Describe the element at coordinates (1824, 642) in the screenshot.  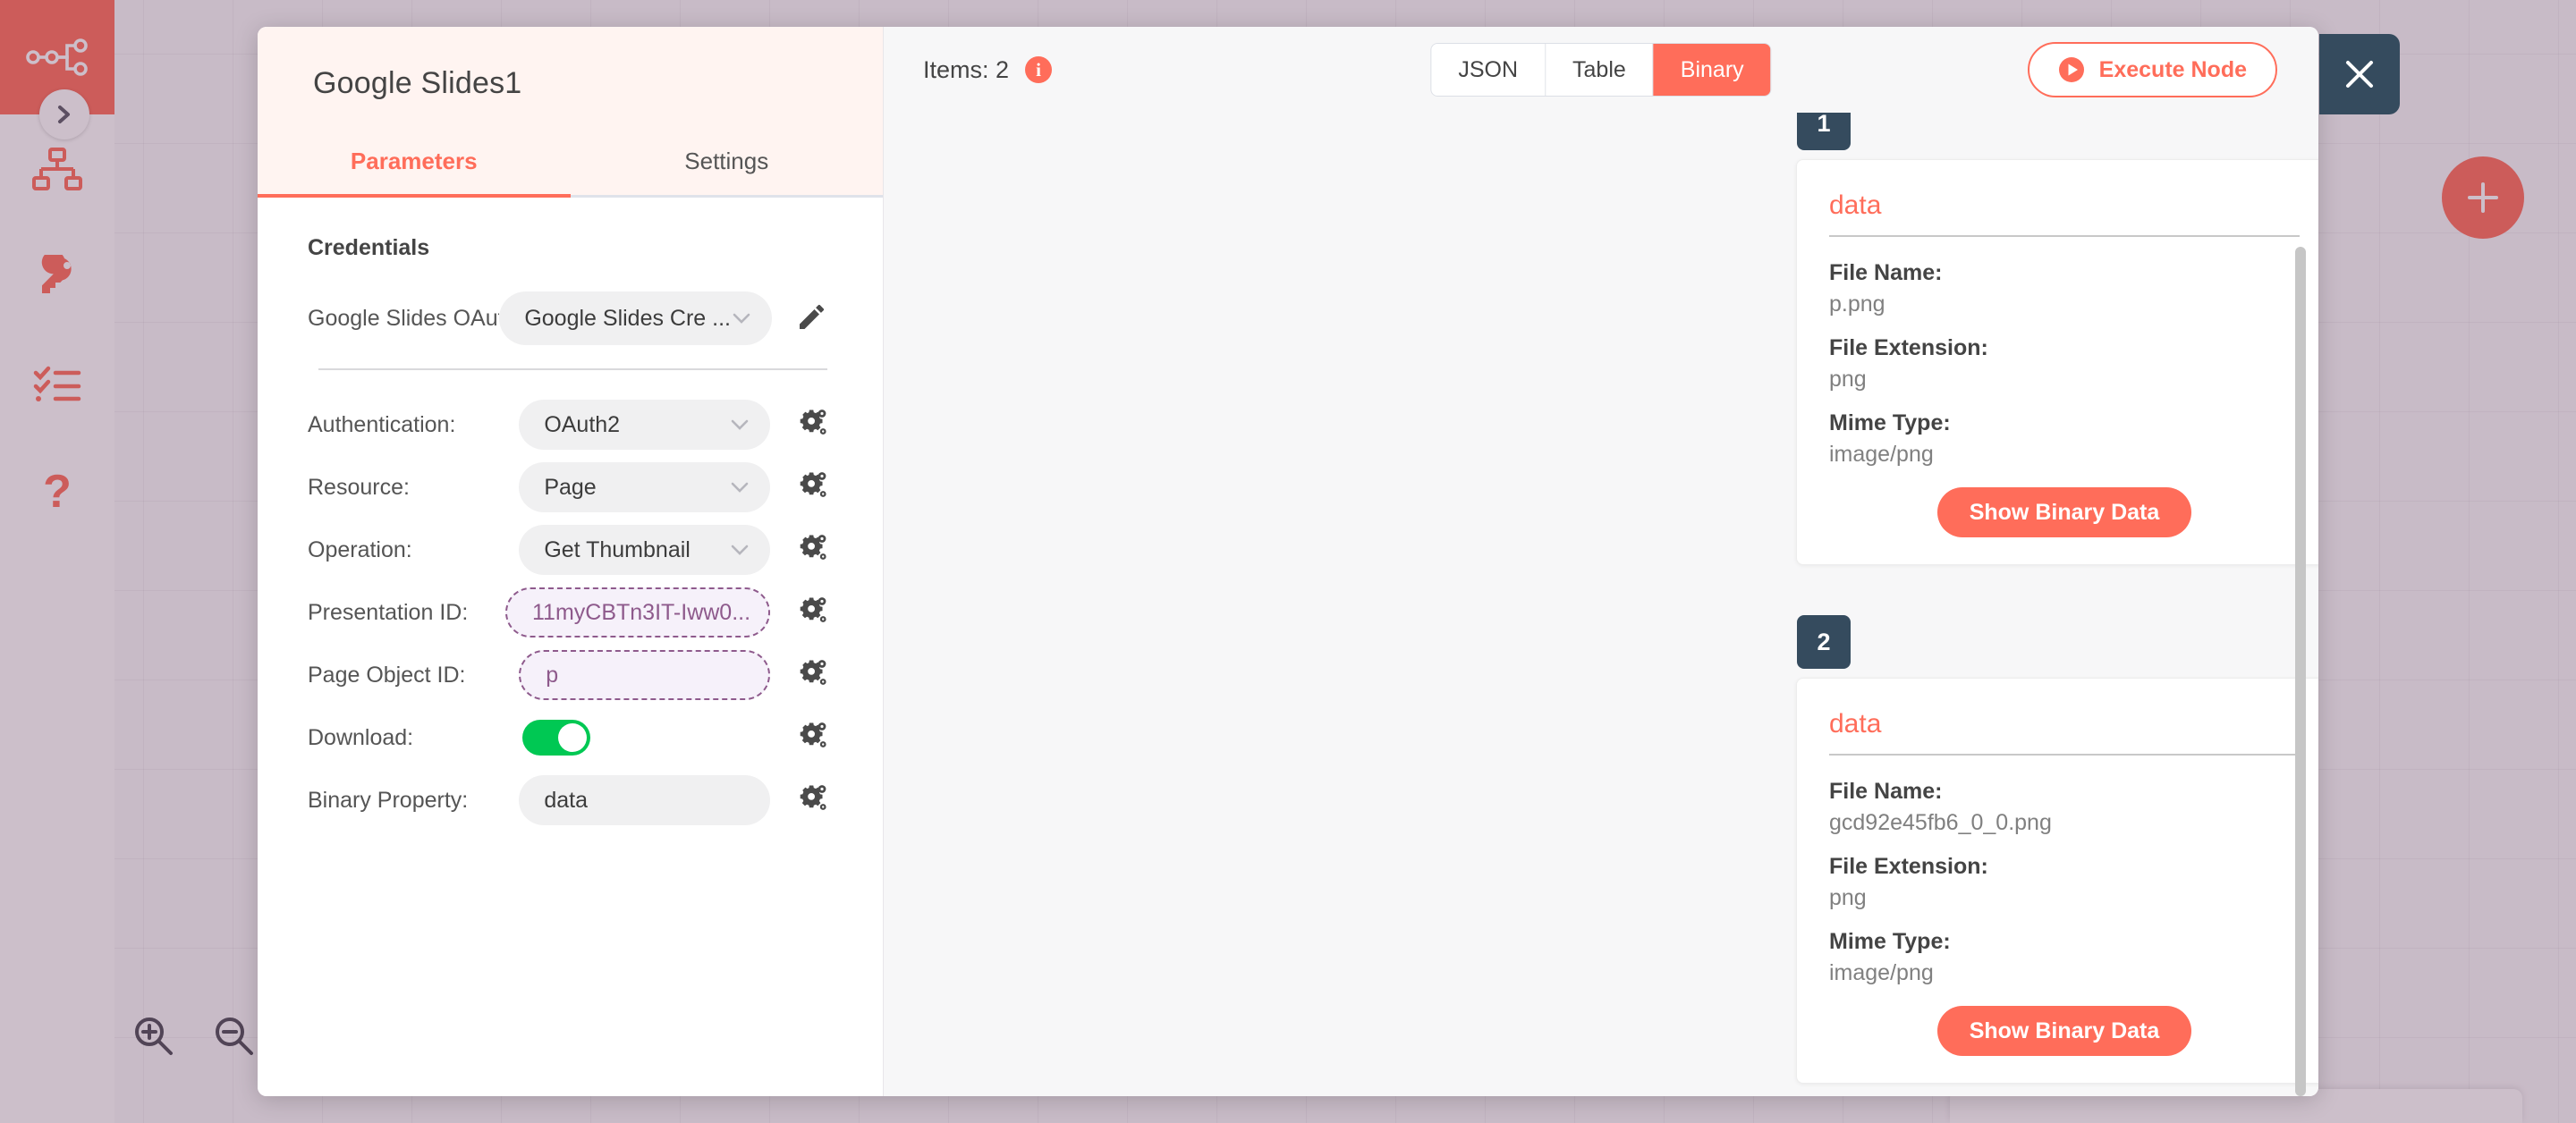
I see `item-index-badge: 2` at that location.